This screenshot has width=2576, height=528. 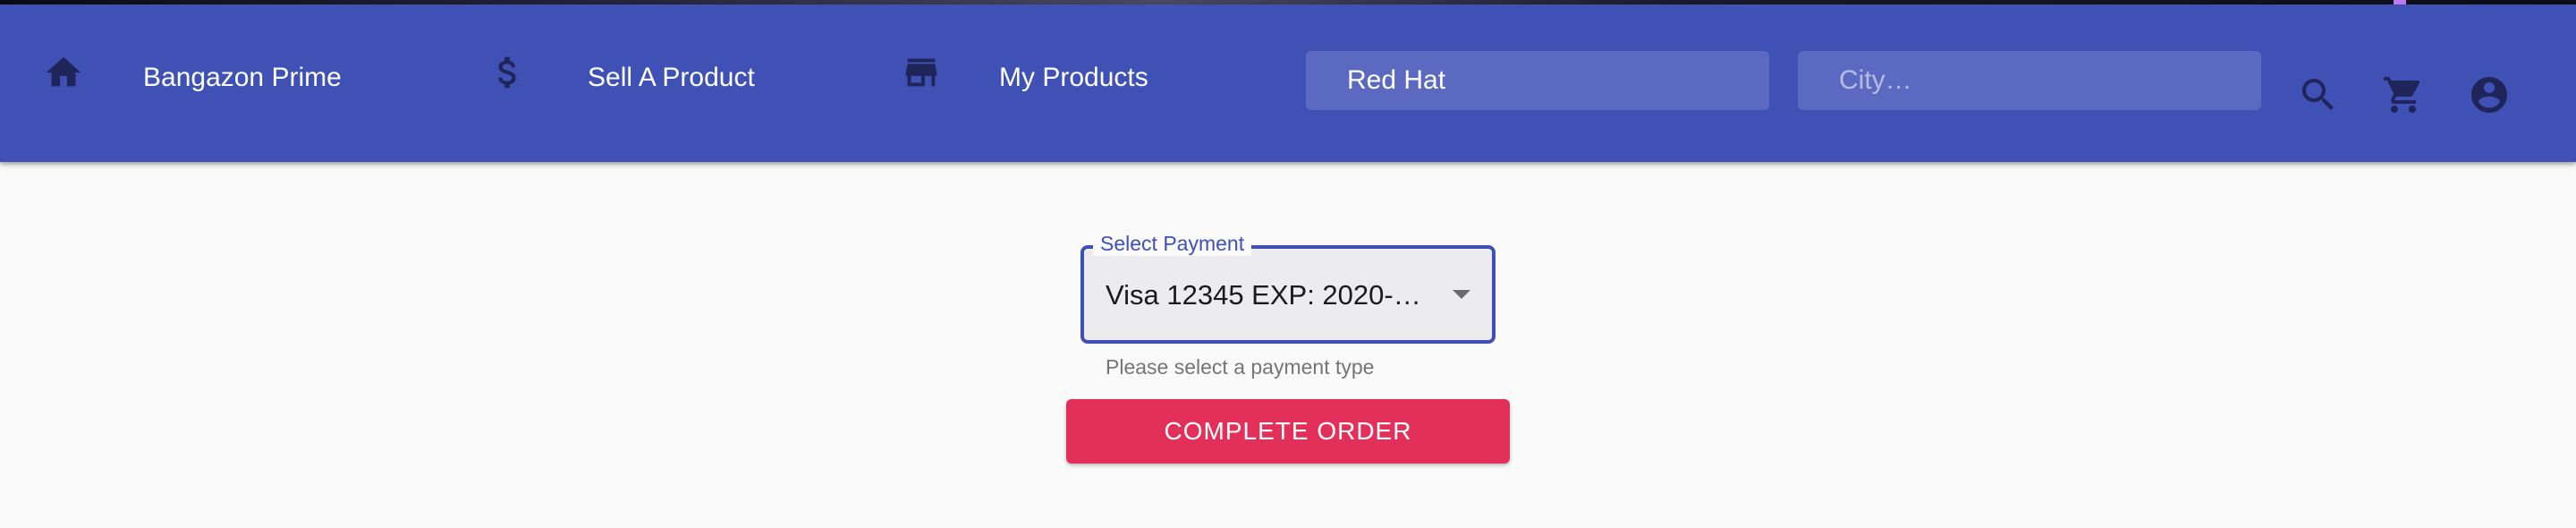 What do you see at coordinates (2318, 94) in the screenshot?
I see `search-icon` at bounding box center [2318, 94].